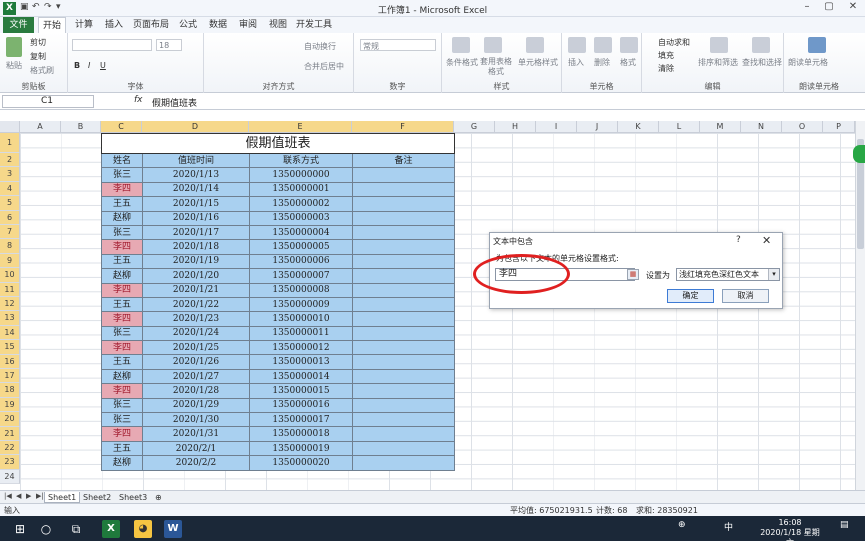 The height and width of the screenshot is (541, 865). I want to click on column-header: H, so click(515, 127).